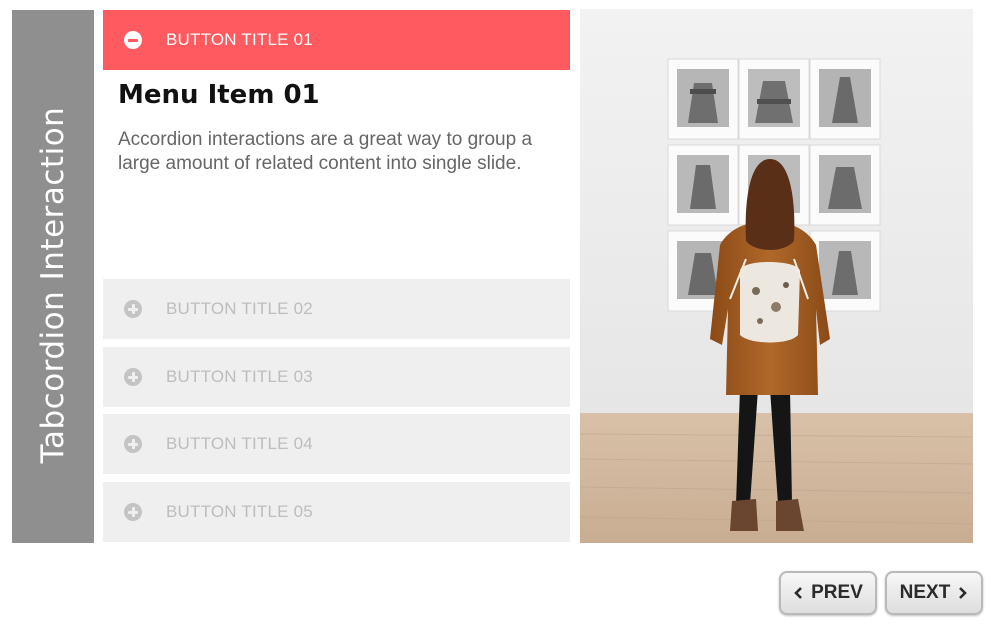 The width and height of the screenshot is (999, 636). Describe the element at coordinates (336, 309) in the screenshot. I see `accordion-button-02: BUTTON TITLE 02` at that location.